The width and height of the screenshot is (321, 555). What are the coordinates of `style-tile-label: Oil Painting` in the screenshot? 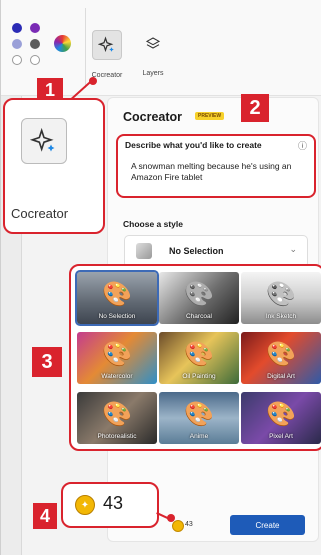 It's located at (199, 376).